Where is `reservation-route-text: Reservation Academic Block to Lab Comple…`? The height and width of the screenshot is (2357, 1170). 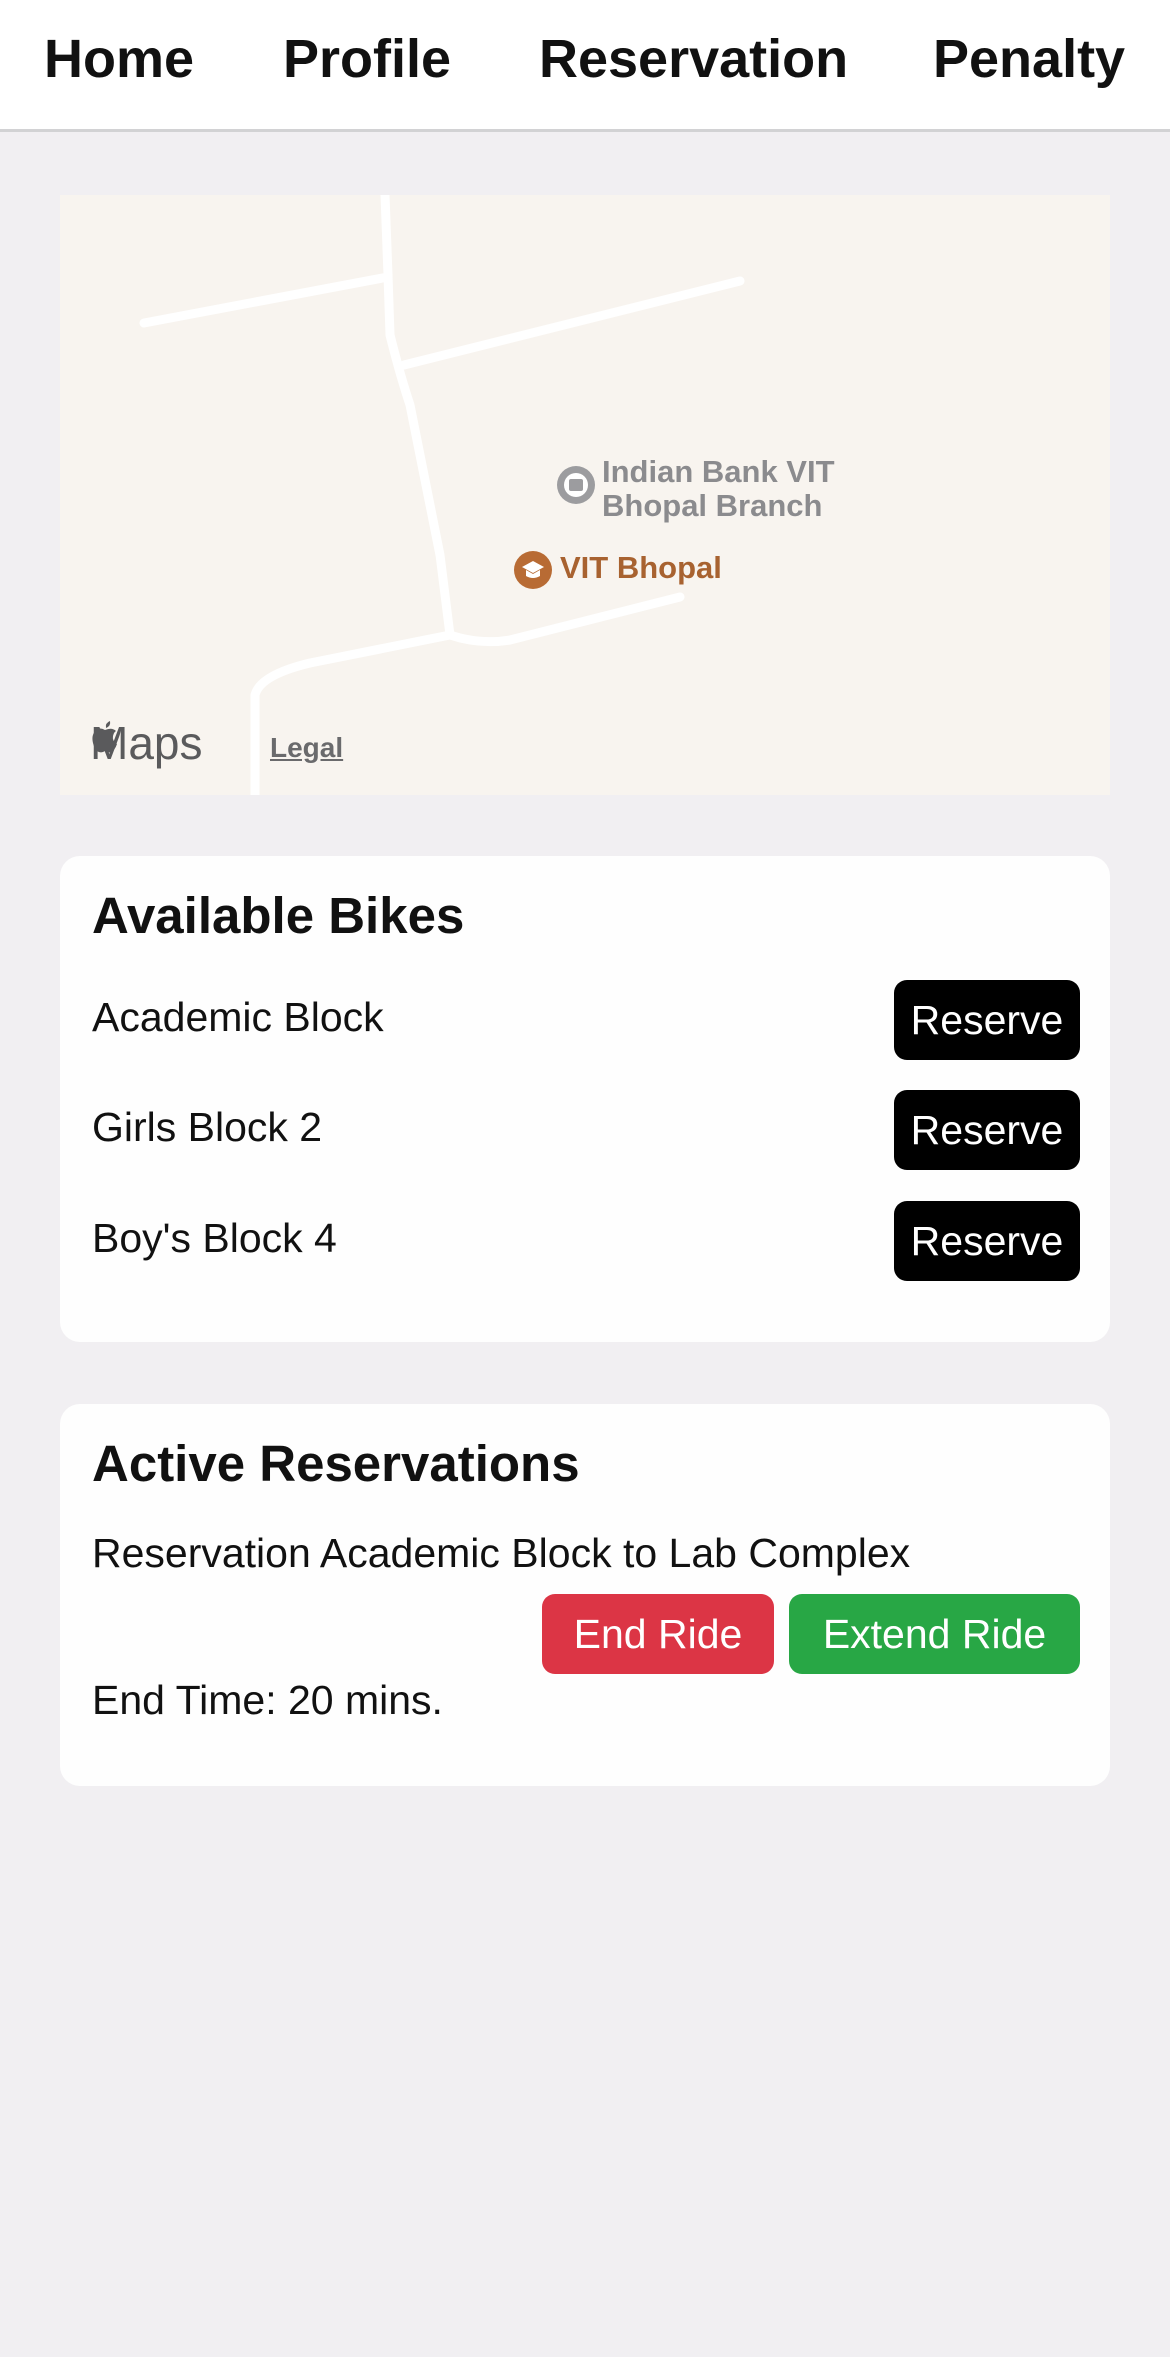 reservation-route-text: Reservation Academic Block to Lab Comple… is located at coordinates (501, 1553).